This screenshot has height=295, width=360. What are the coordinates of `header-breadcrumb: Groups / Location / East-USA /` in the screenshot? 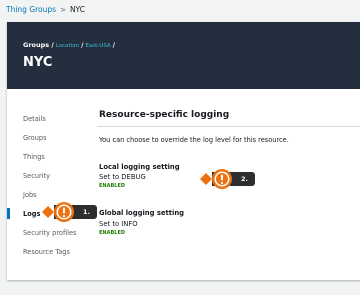 It's located at (69, 45).